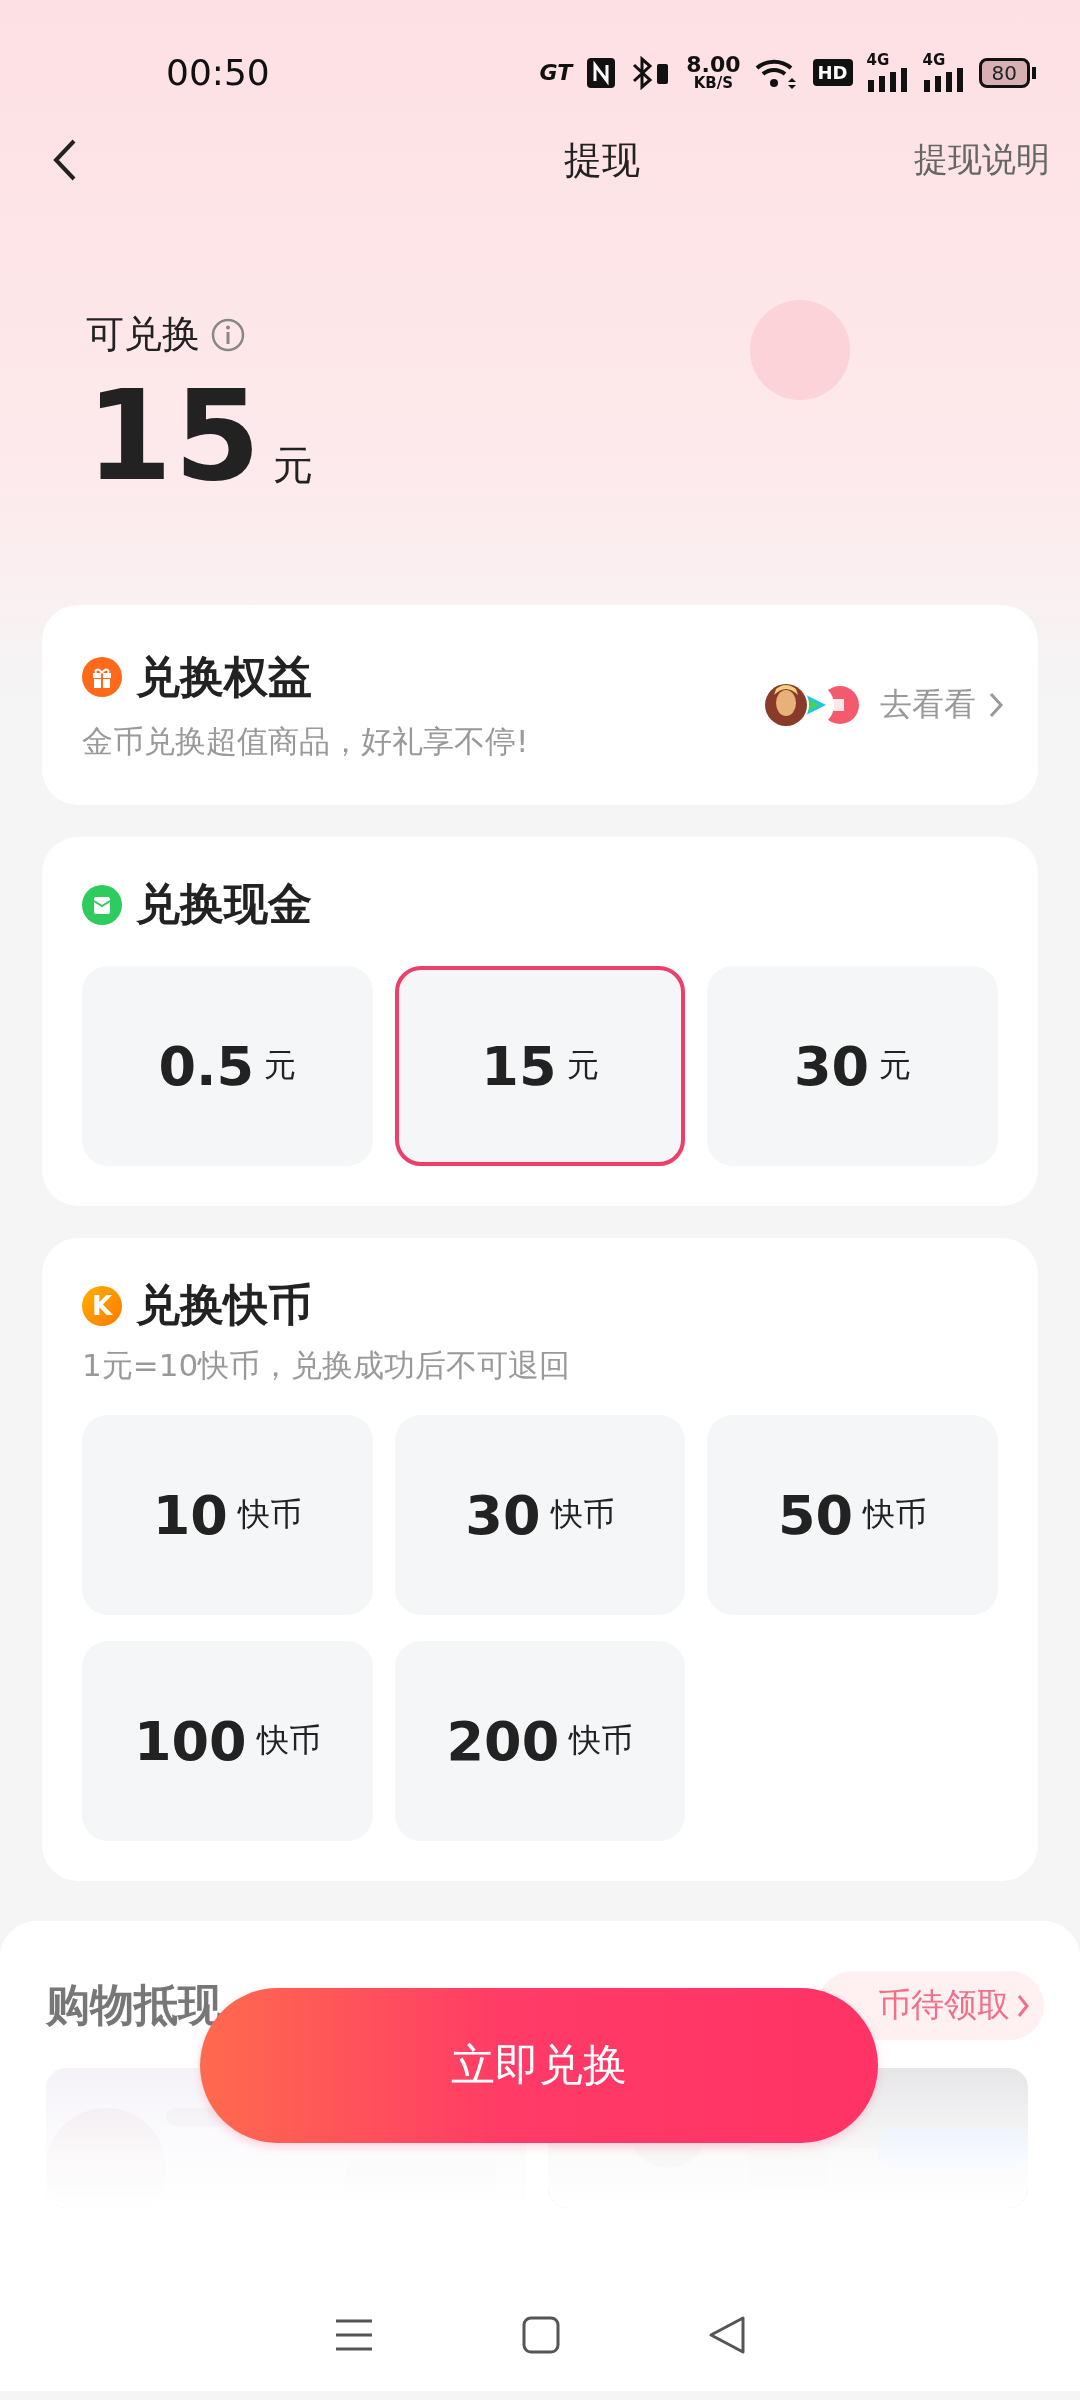 The width and height of the screenshot is (1080, 2400). What do you see at coordinates (327, 1365) in the screenshot?
I see `exchange-note: 1元=10快币，兑换成功后不可退回` at bounding box center [327, 1365].